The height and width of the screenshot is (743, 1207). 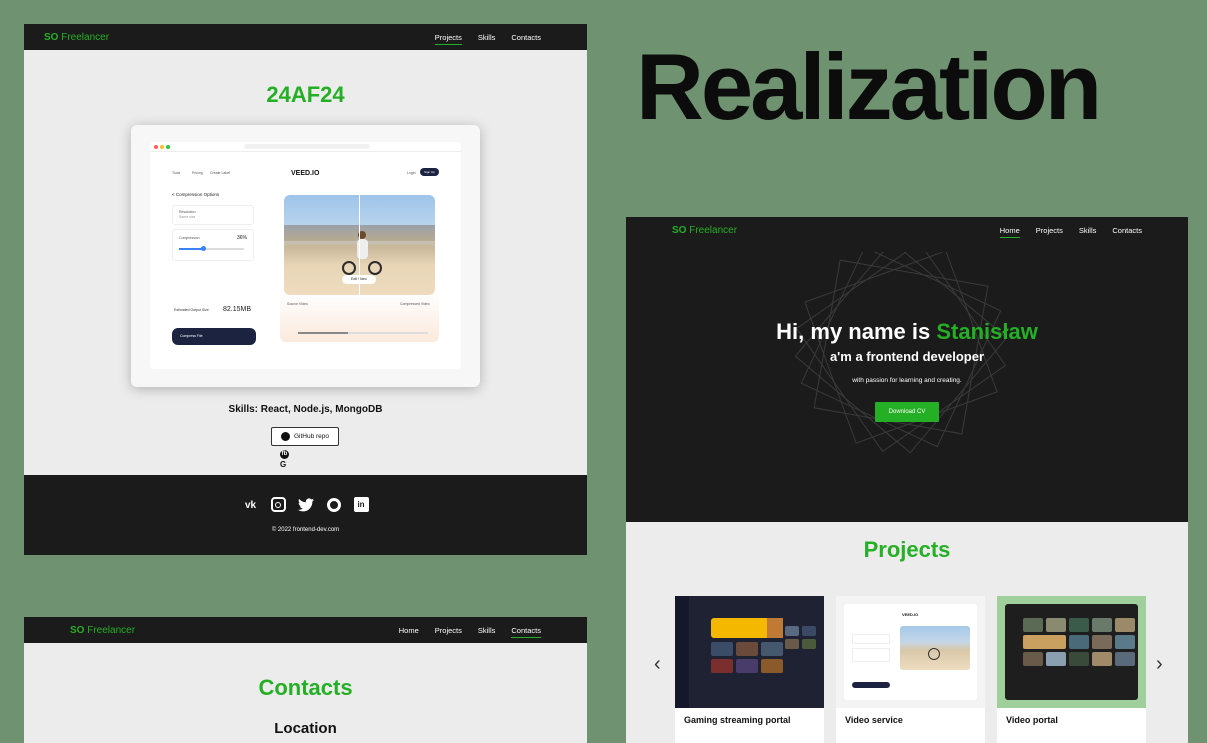 What do you see at coordinates (311, 436) in the screenshot?
I see `github-button-label: GitHub repo` at bounding box center [311, 436].